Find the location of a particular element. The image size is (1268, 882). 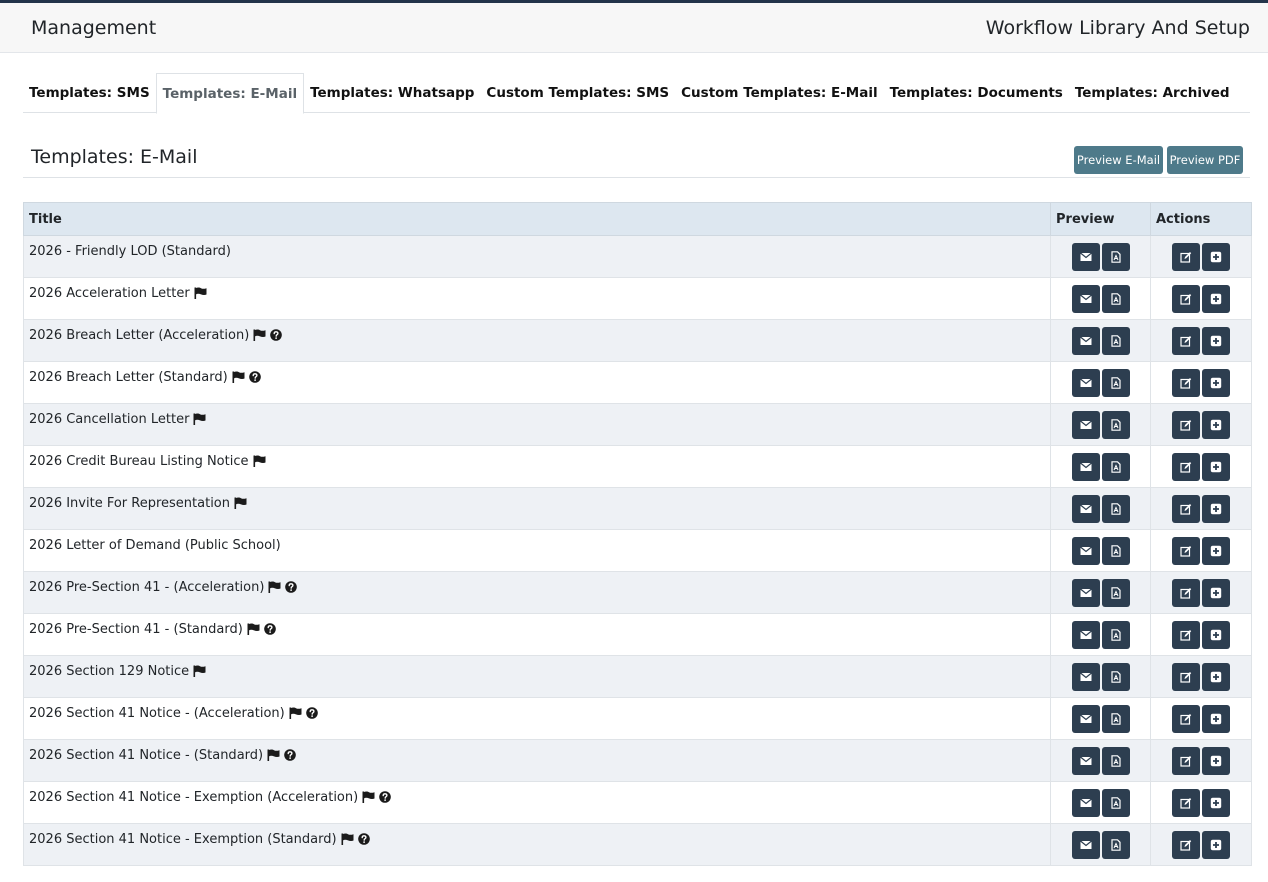

tab-templates-sms: Templates: SMS is located at coordinates (89, 93).